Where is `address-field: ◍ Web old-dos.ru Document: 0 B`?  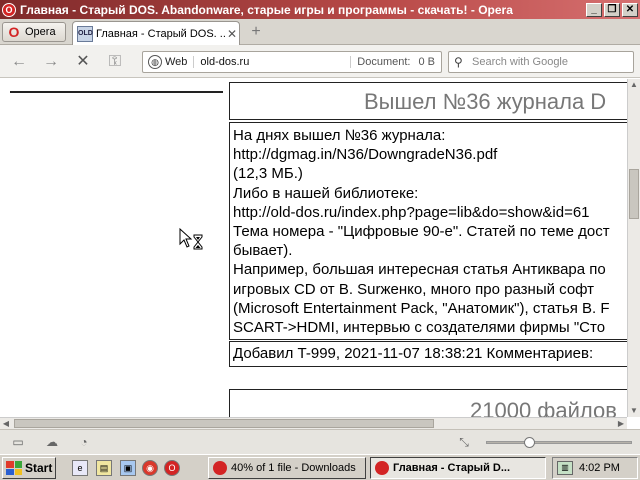 address-field: ◍ Web old-dos.ru Document: 0 B is located at coordinates (292, 62).